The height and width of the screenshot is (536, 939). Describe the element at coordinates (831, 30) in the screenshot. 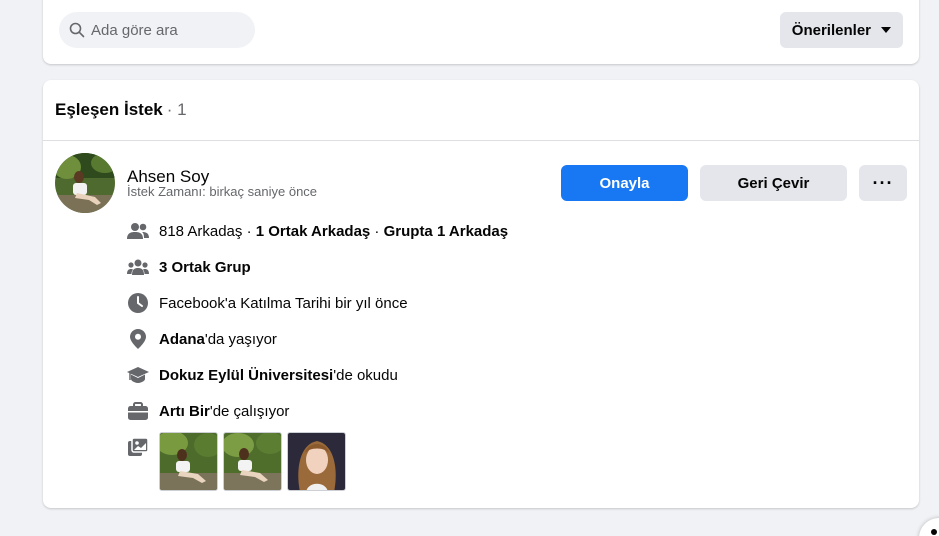

I see `sort-label: Önerilenler` at that location.